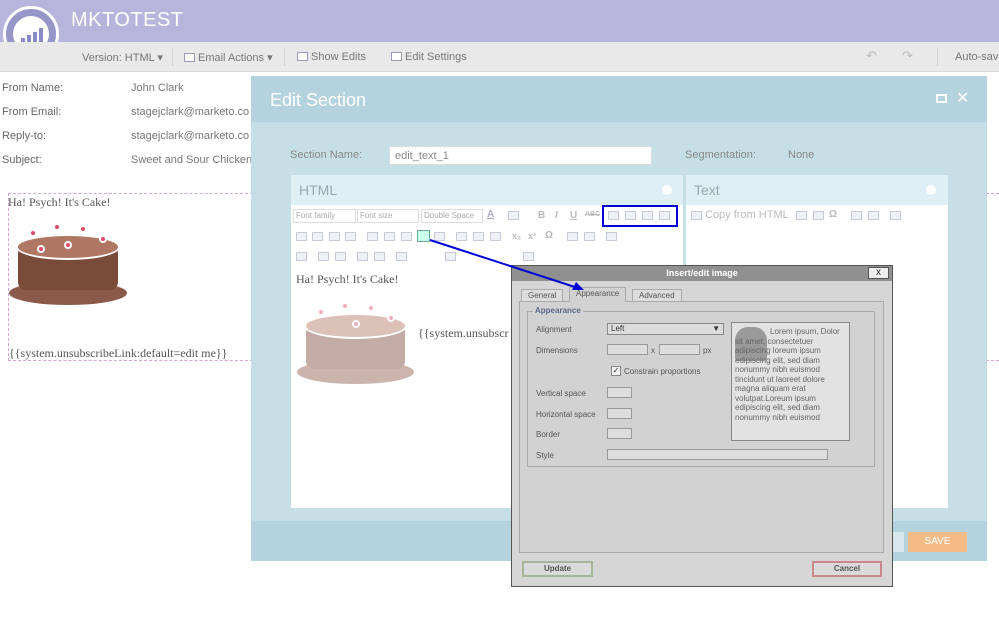  Describe the element at coordinates (506, 264) in the screenshot. I see `annotation-arrow` at that location.